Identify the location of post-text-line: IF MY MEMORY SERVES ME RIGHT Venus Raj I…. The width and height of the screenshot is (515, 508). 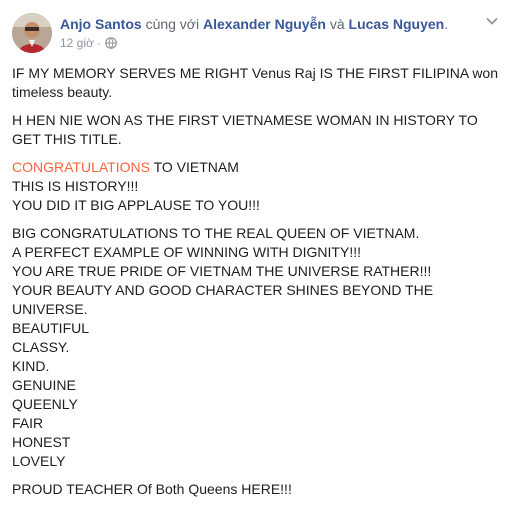
(255, 82).